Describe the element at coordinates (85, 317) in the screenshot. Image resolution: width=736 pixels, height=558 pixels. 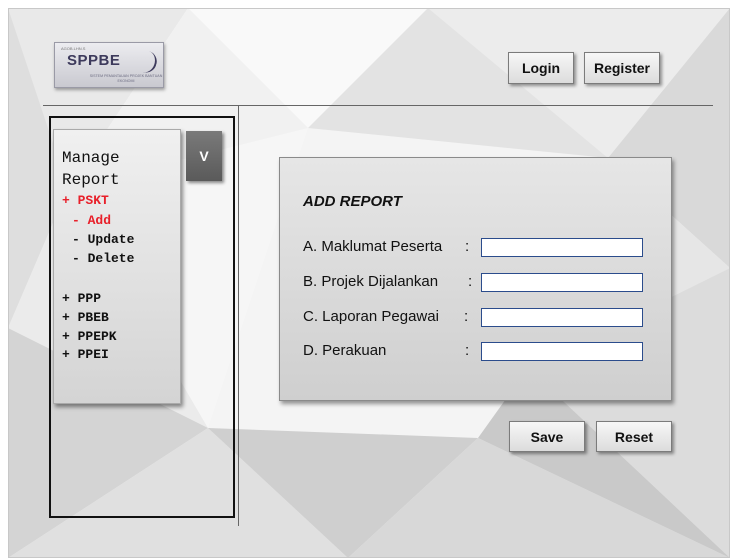
I see `sidebar-item-pbeb: + PBEB` at that location.